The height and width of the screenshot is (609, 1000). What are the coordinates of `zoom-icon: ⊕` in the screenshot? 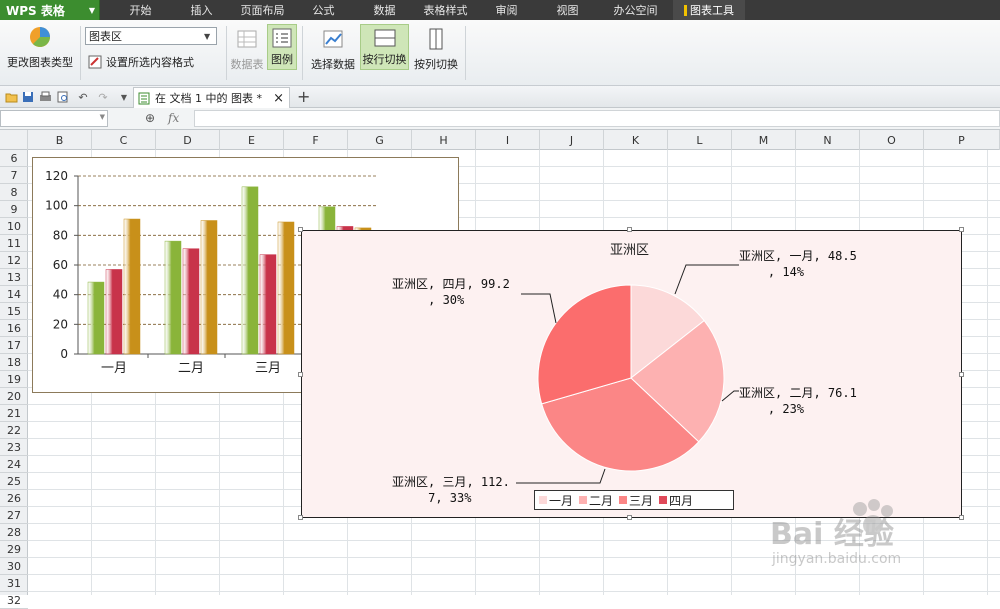 It's located at (150, 118).